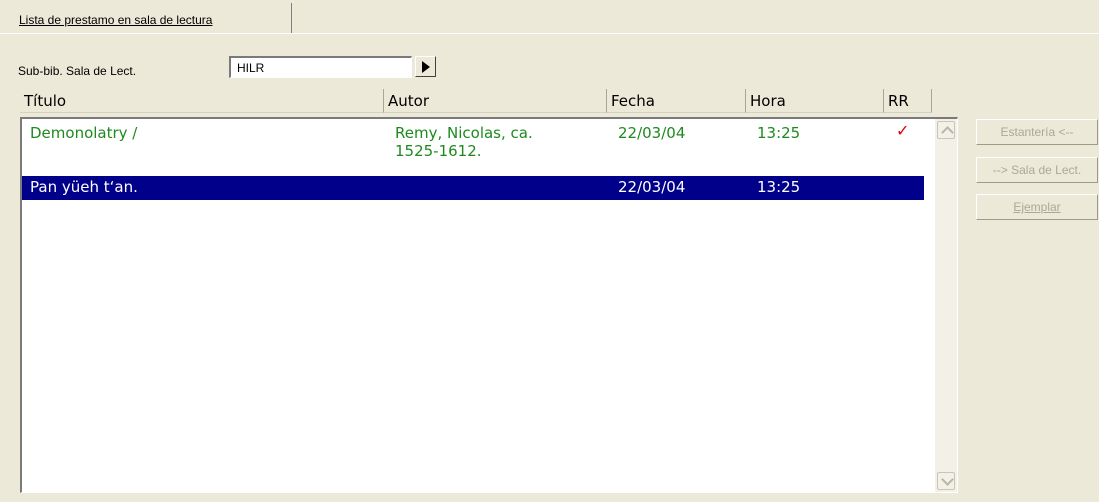  What do you see at coordinates (438, 151) in the screenshot?
I see `cell-autor-line2: 1525-1612.` at bounding box center [438, 151].